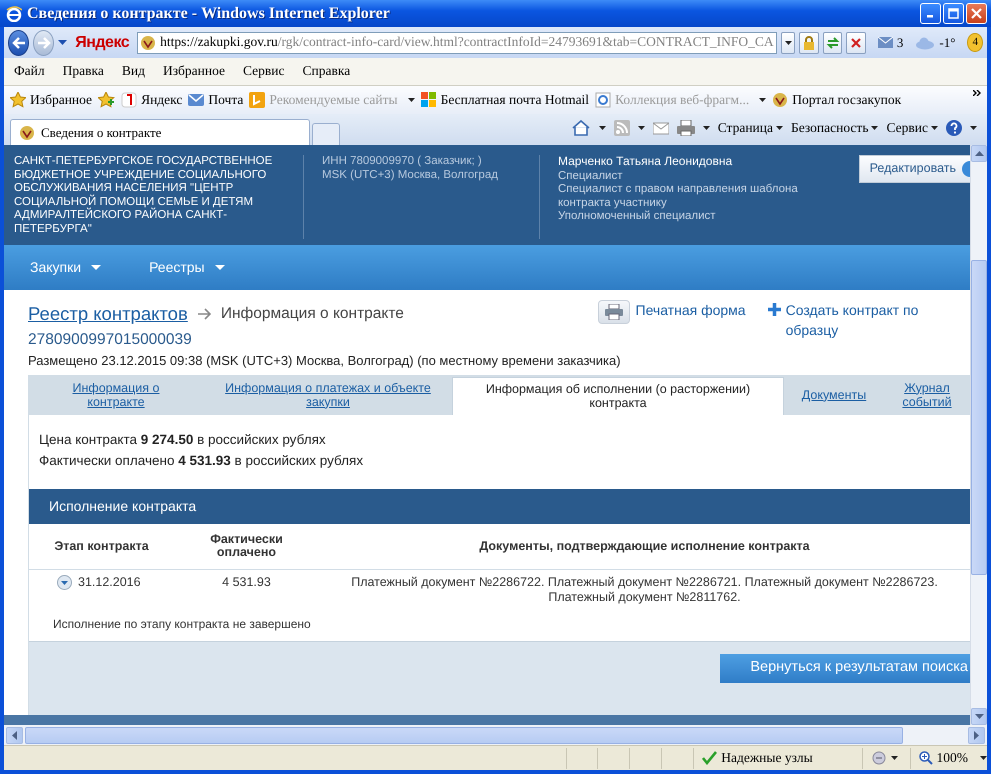  I want to click on user-role: Уполномоченный специалист, so click(637, 217).